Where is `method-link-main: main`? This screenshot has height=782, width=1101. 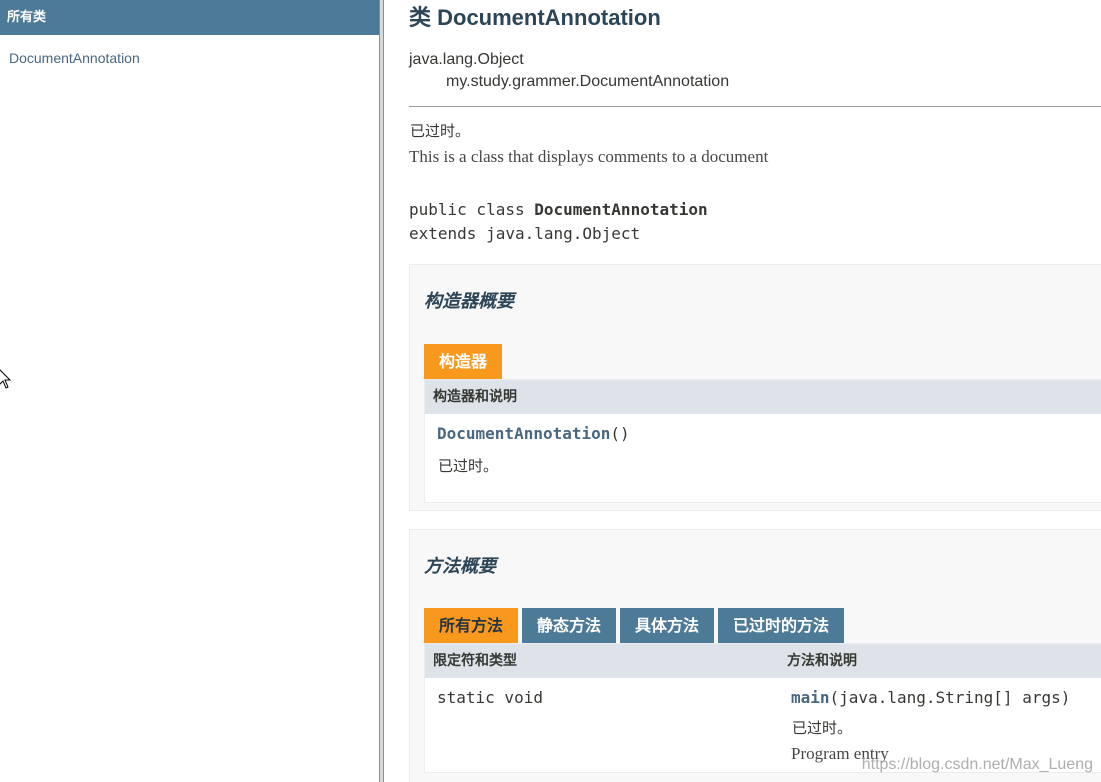
method-link-main: main is located at coordinates (810, 697).